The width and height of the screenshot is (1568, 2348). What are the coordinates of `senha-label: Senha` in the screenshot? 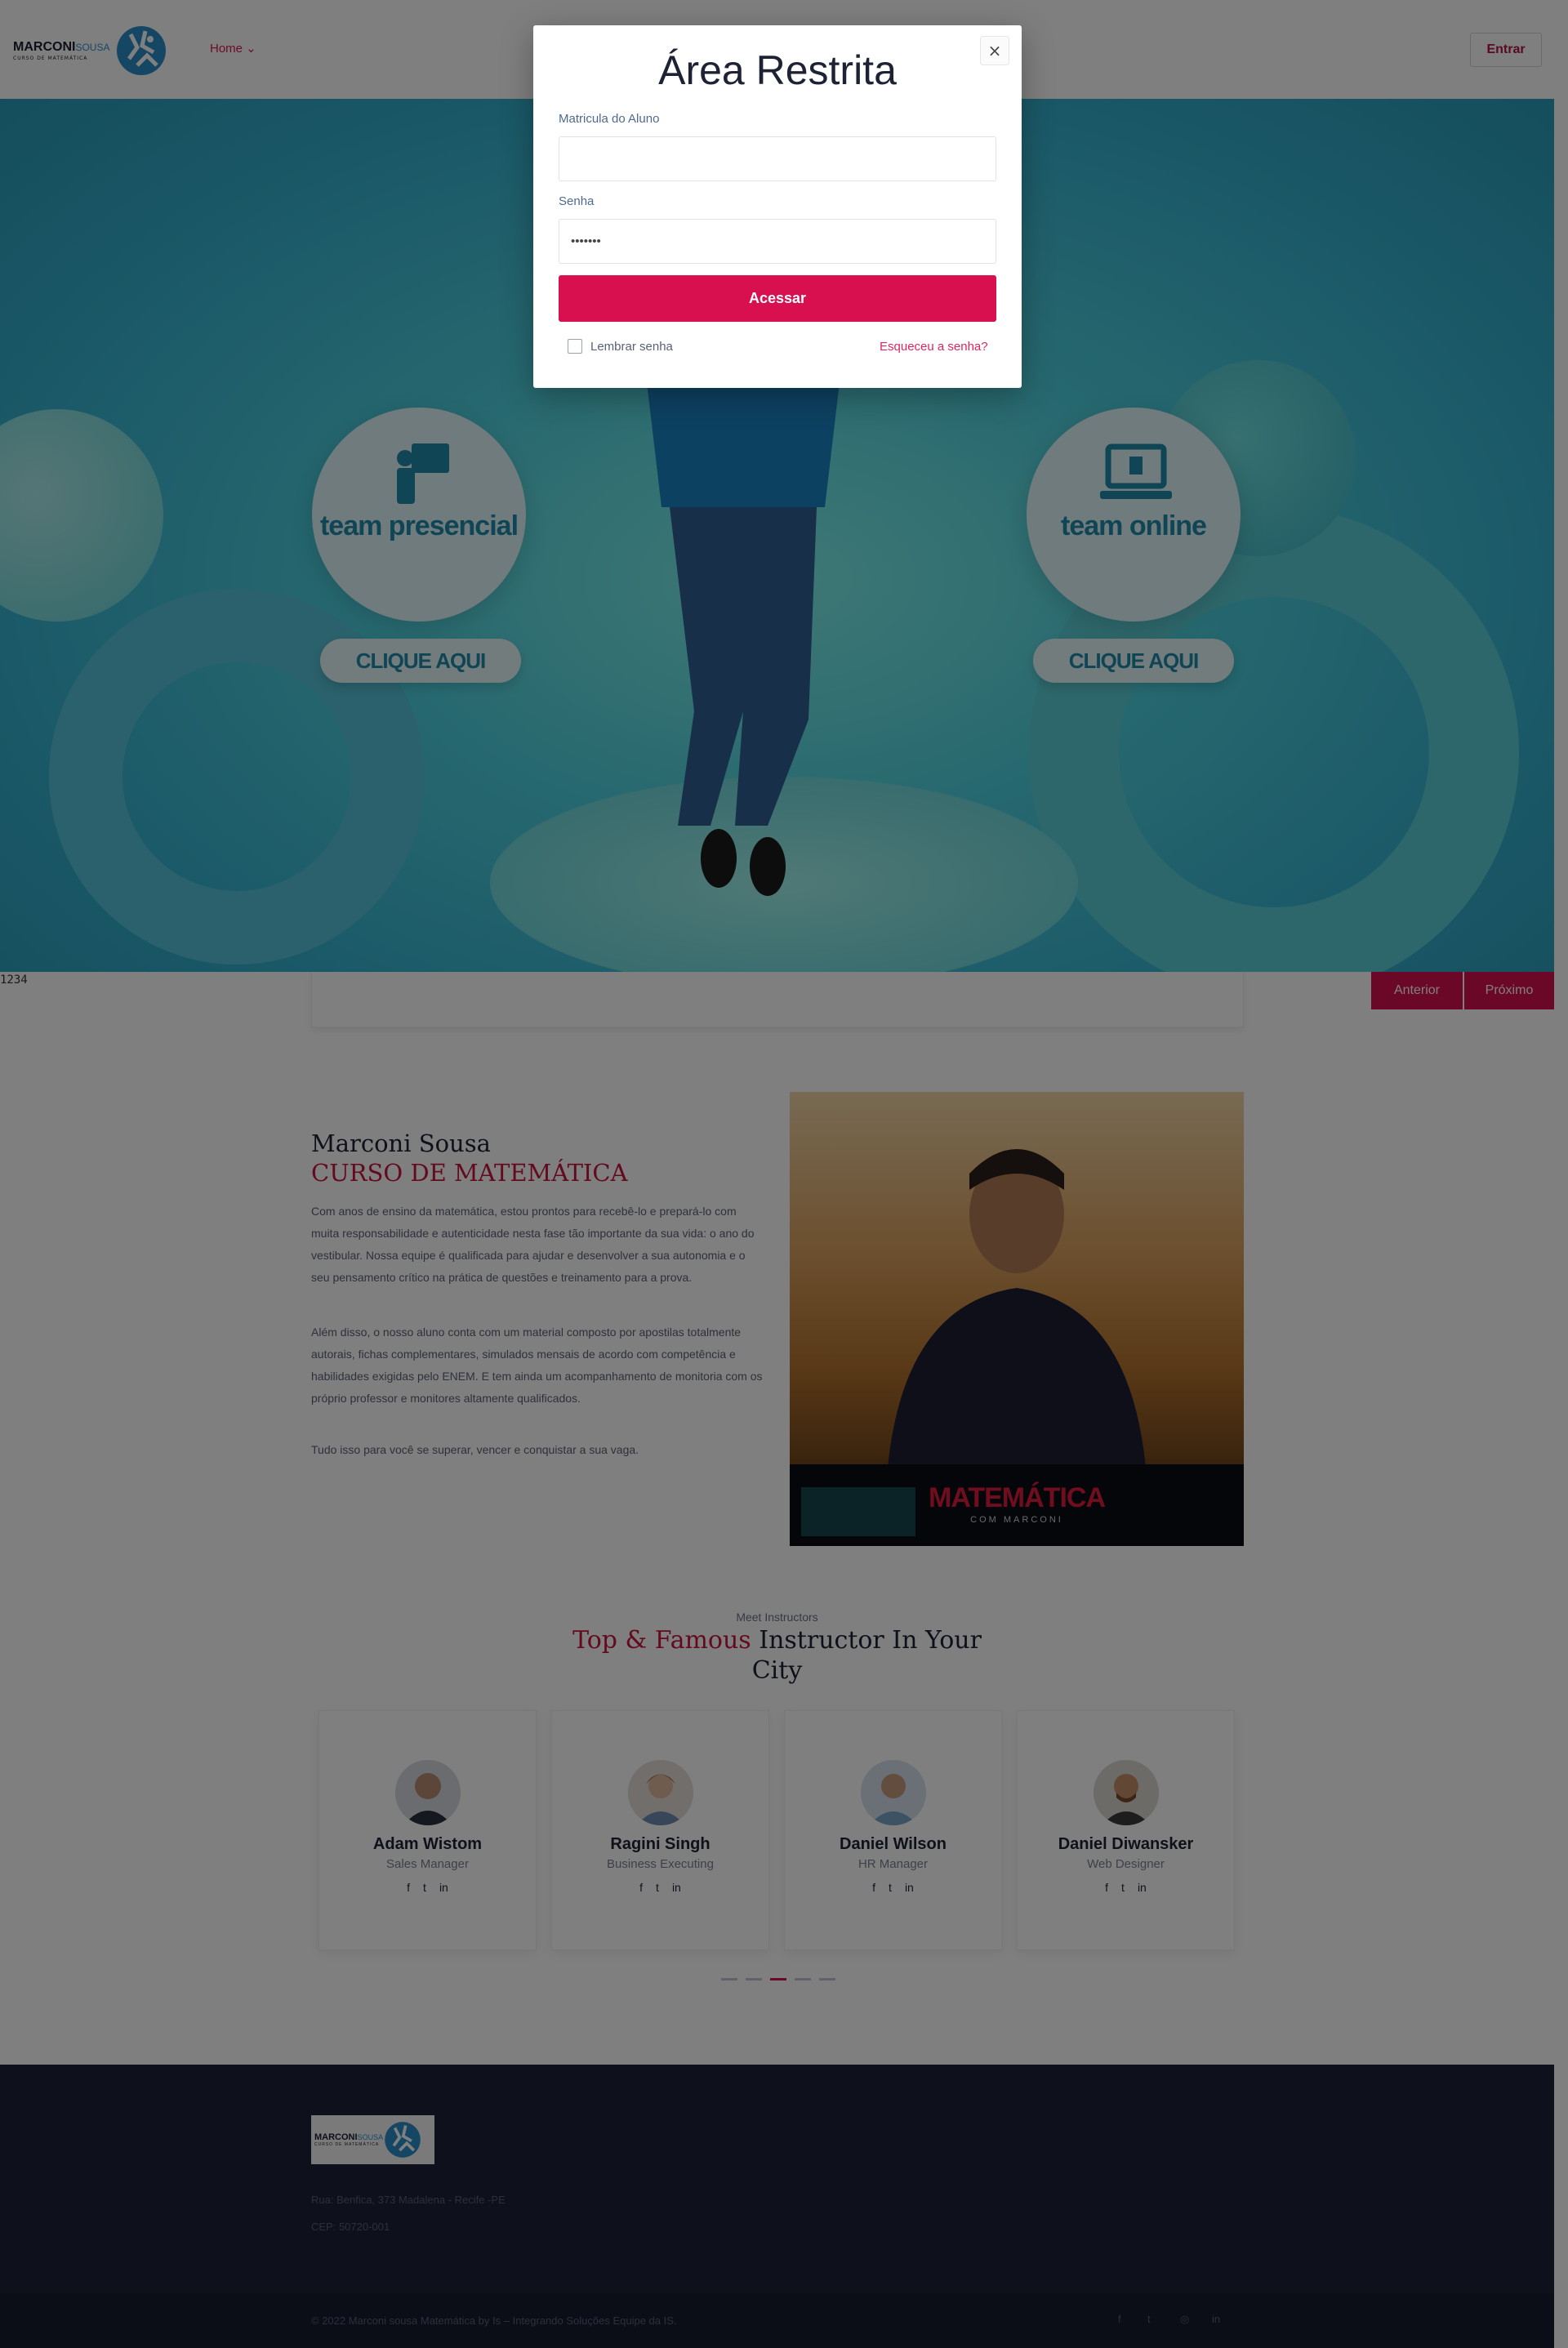 It's located at (577, 201).